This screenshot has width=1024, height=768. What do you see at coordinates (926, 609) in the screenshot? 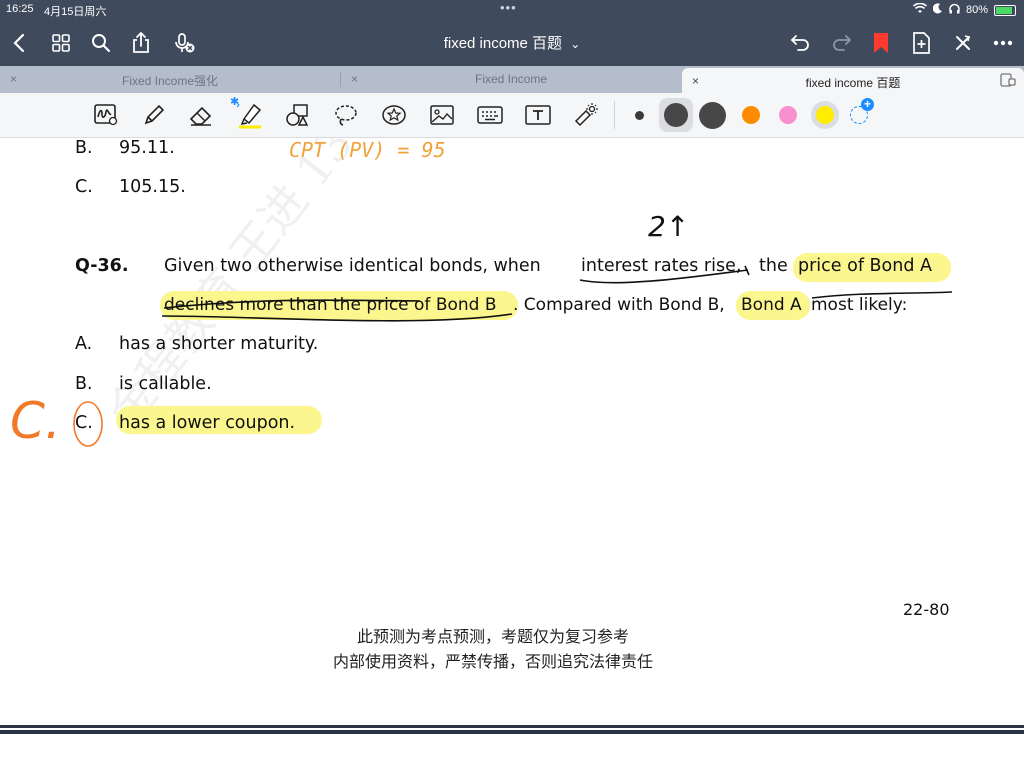
I see `page-number: 22-80` at bounding box center [926, 609].